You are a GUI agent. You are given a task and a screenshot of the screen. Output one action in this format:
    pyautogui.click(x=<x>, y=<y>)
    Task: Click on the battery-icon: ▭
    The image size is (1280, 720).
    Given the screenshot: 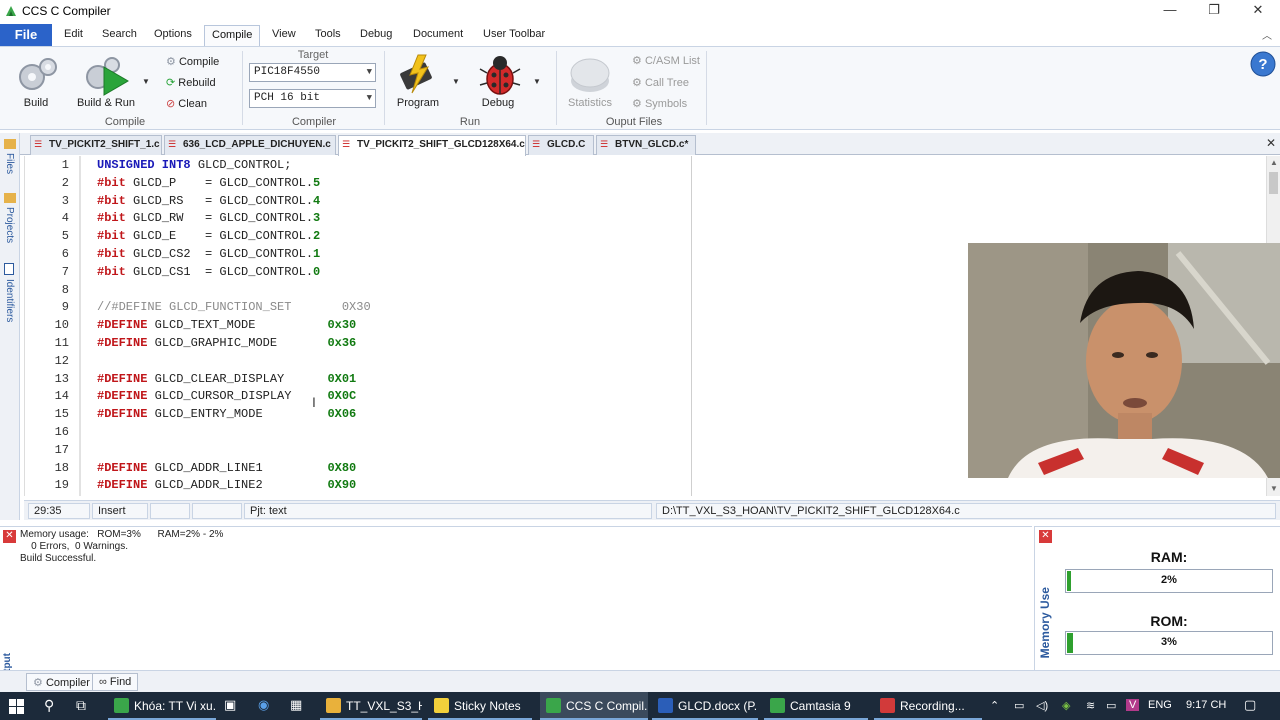 What is the action you would take?
    pyautogui.click(x=1111, y=705)
    